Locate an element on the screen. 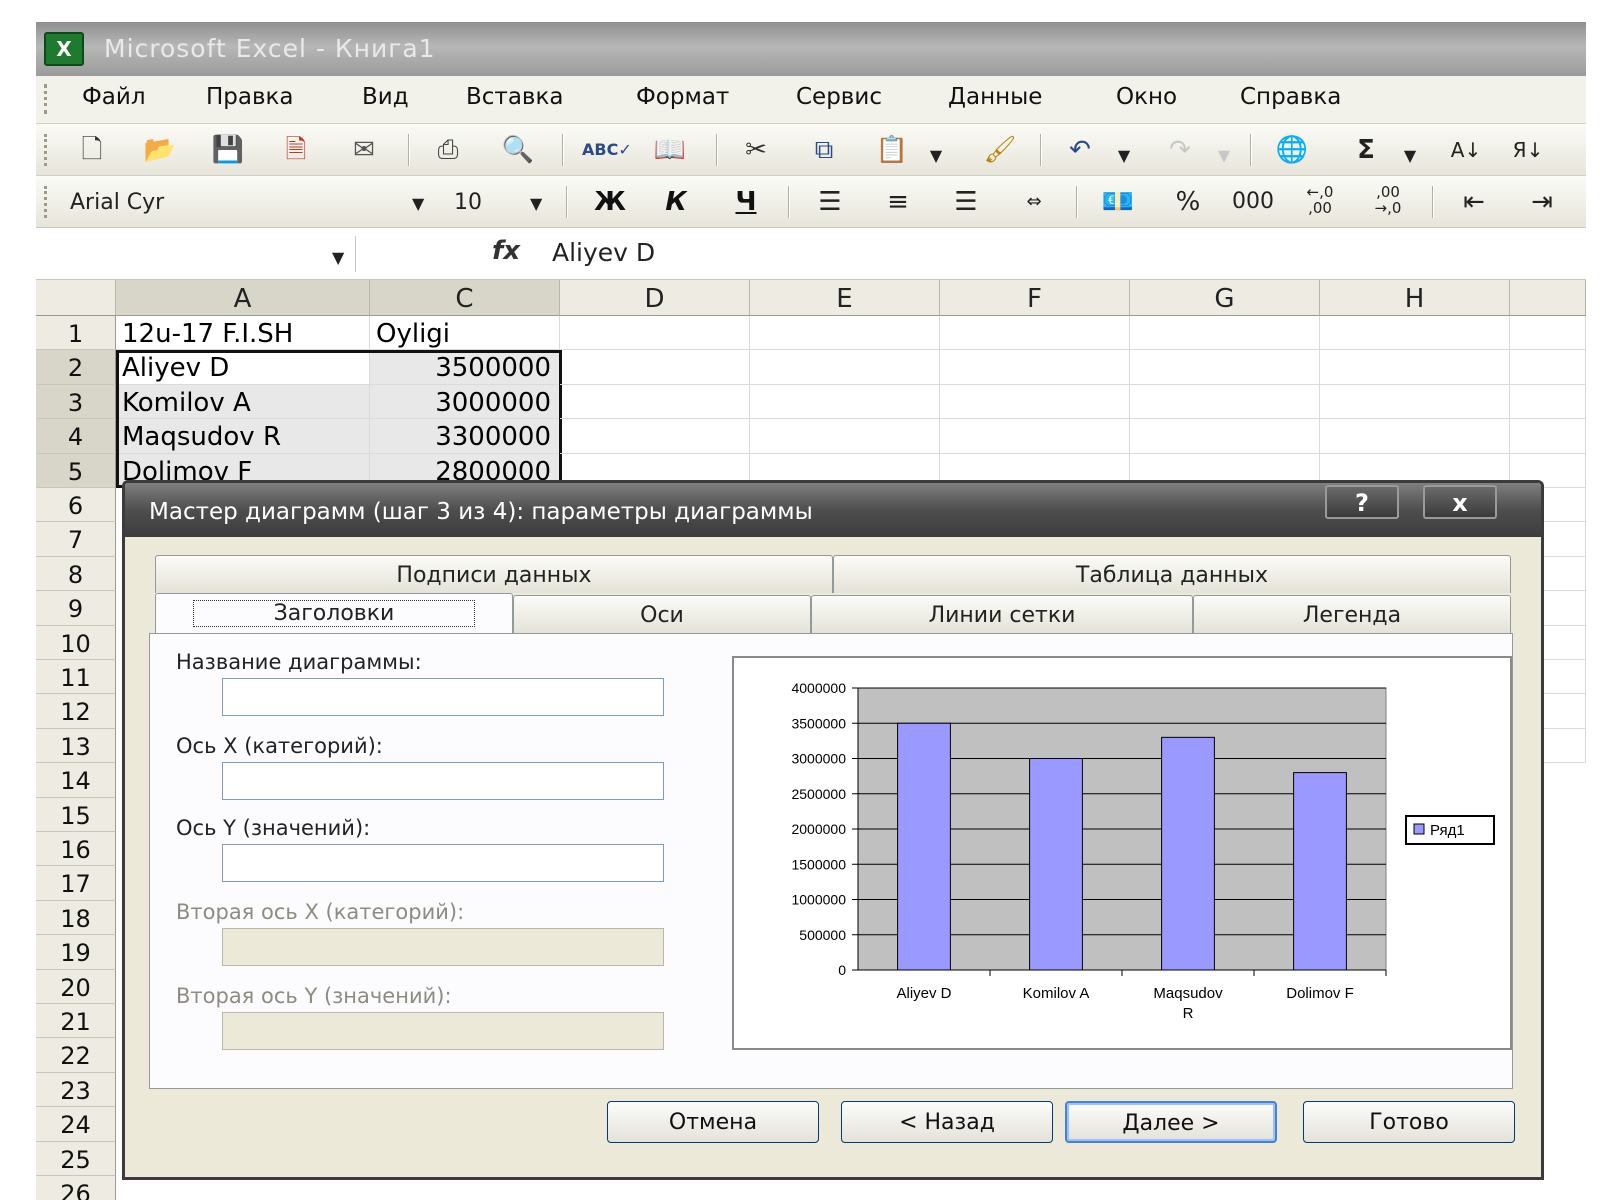 The width and height of the screenshot is (1600, 1200). tab-axes: Оси is located at coordinates (662, 614).